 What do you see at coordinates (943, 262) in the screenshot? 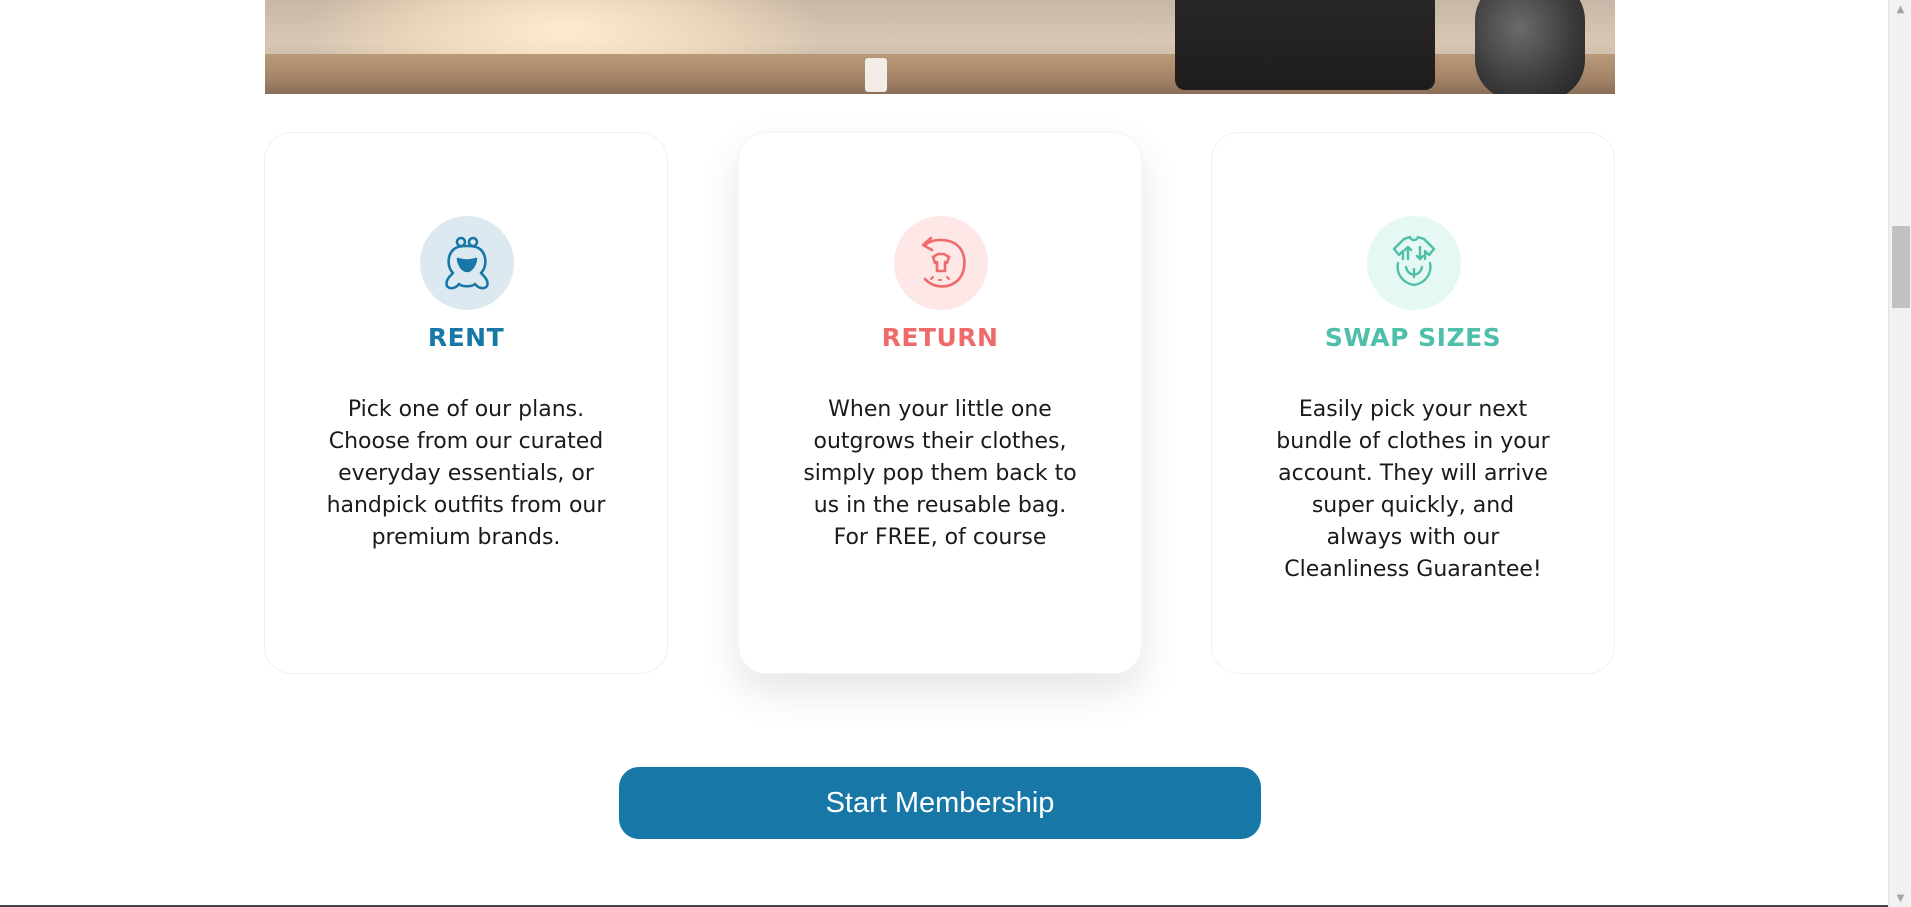
I see `return-shirt-icon` at bounding box center [943, 262].